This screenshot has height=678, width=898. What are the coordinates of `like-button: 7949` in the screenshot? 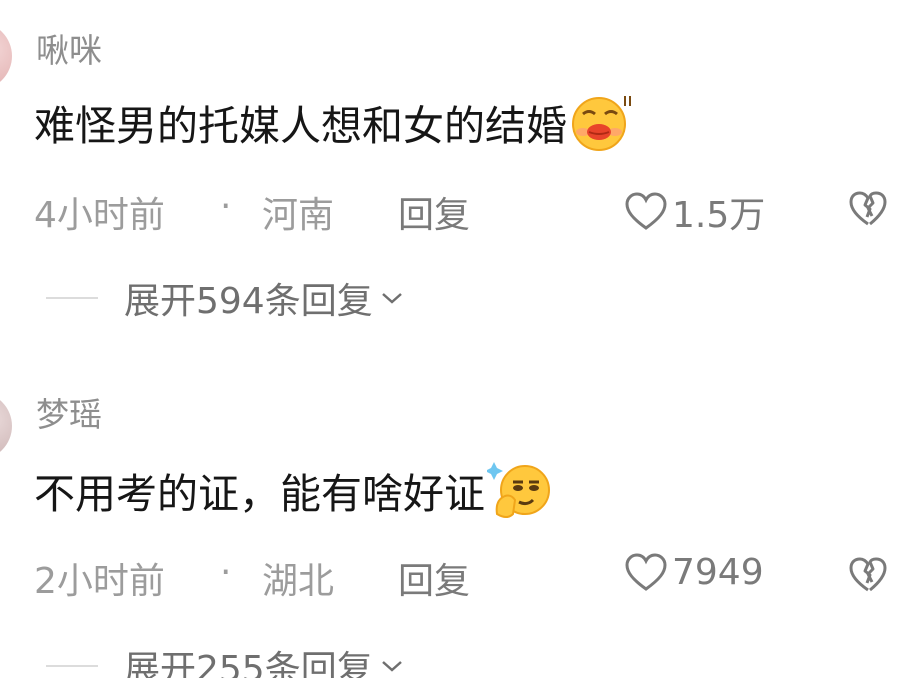 It's located at (694, 572).